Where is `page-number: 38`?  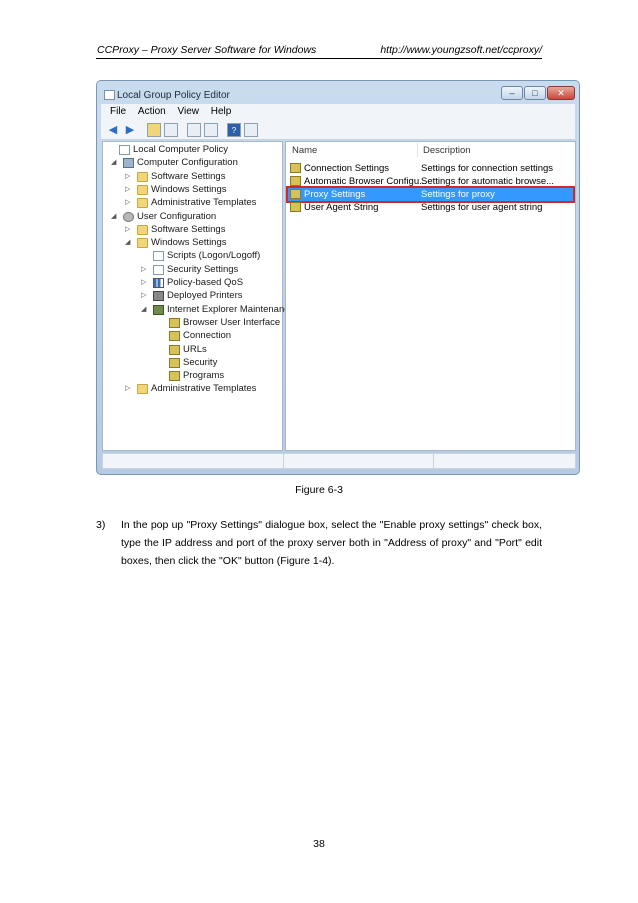 page-number: 38 is located at coordinates (319, 844).